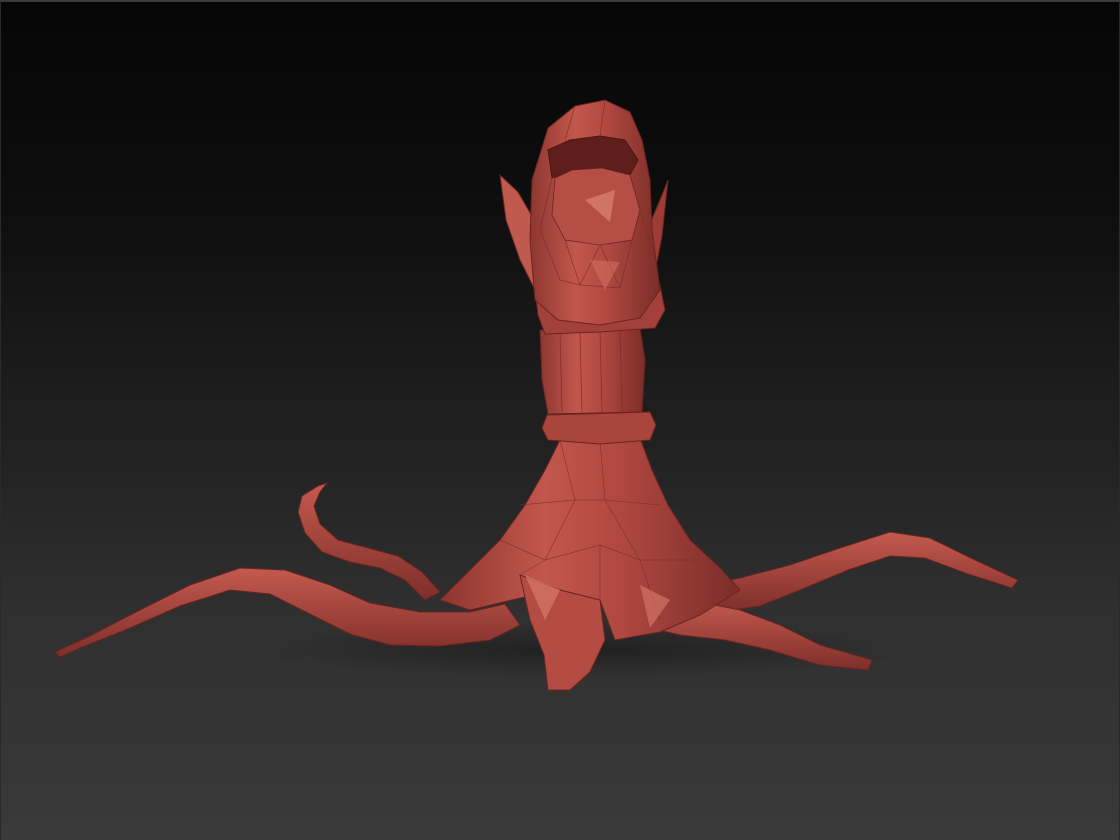 The width and height of the screenshot is (1120, 840). What do you see at coordinates (592, 371) in the screenshot?
I see `neck-column` at bounding box center [592, 371].